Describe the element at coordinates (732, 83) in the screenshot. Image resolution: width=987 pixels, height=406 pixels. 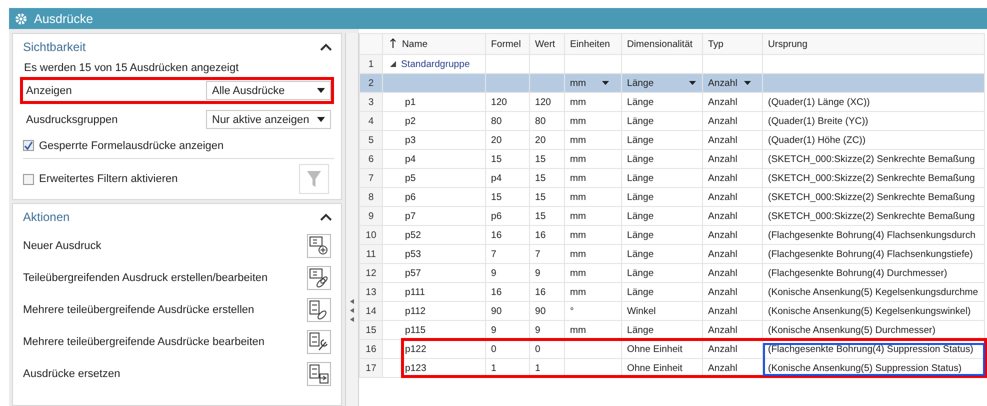
I see `filter-dropdown: Anzahl` at that location.